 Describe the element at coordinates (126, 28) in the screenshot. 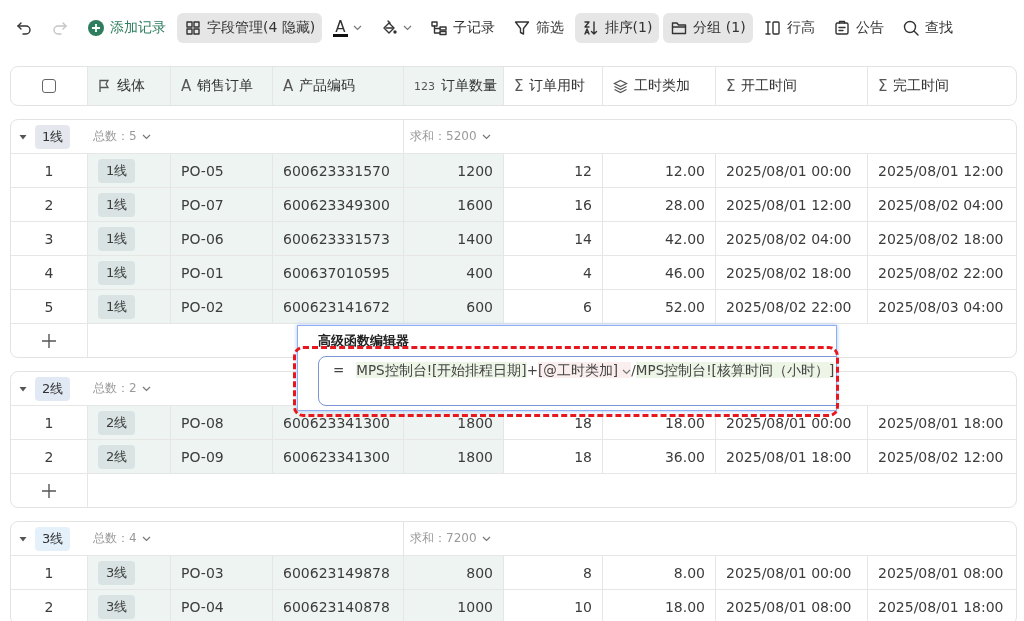

I see `add-button: 添加记录` at that location.